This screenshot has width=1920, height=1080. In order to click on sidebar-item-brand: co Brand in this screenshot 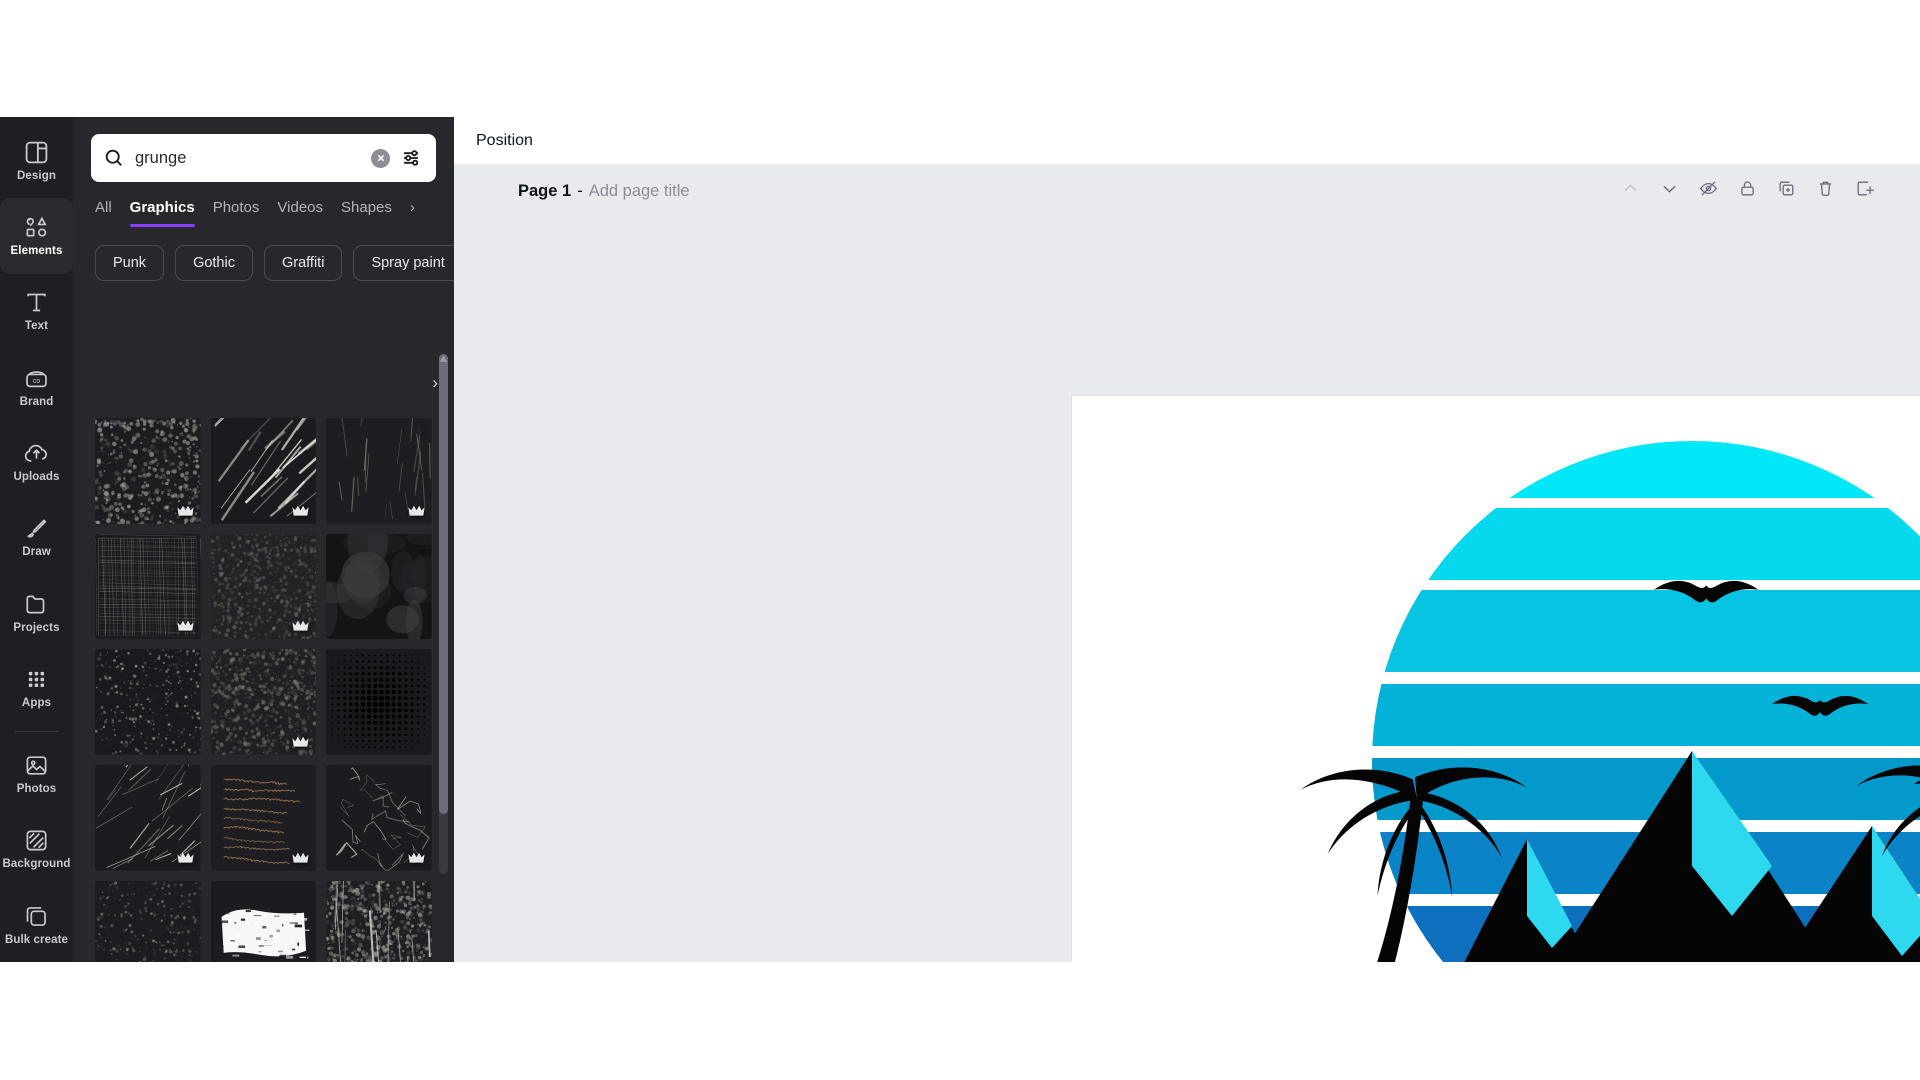, I will do `click(36, 386)`.